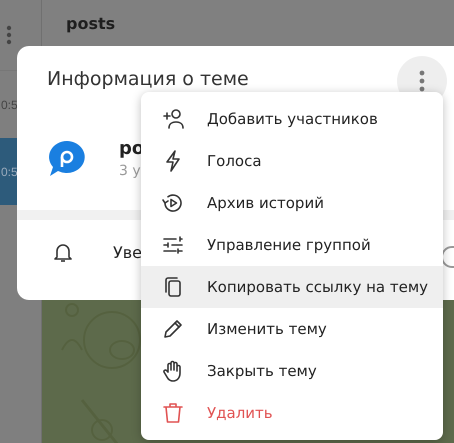 This screenshot has width=454, height=443. I want to click on menu-item: Закрыть тему, so click(292, 371).